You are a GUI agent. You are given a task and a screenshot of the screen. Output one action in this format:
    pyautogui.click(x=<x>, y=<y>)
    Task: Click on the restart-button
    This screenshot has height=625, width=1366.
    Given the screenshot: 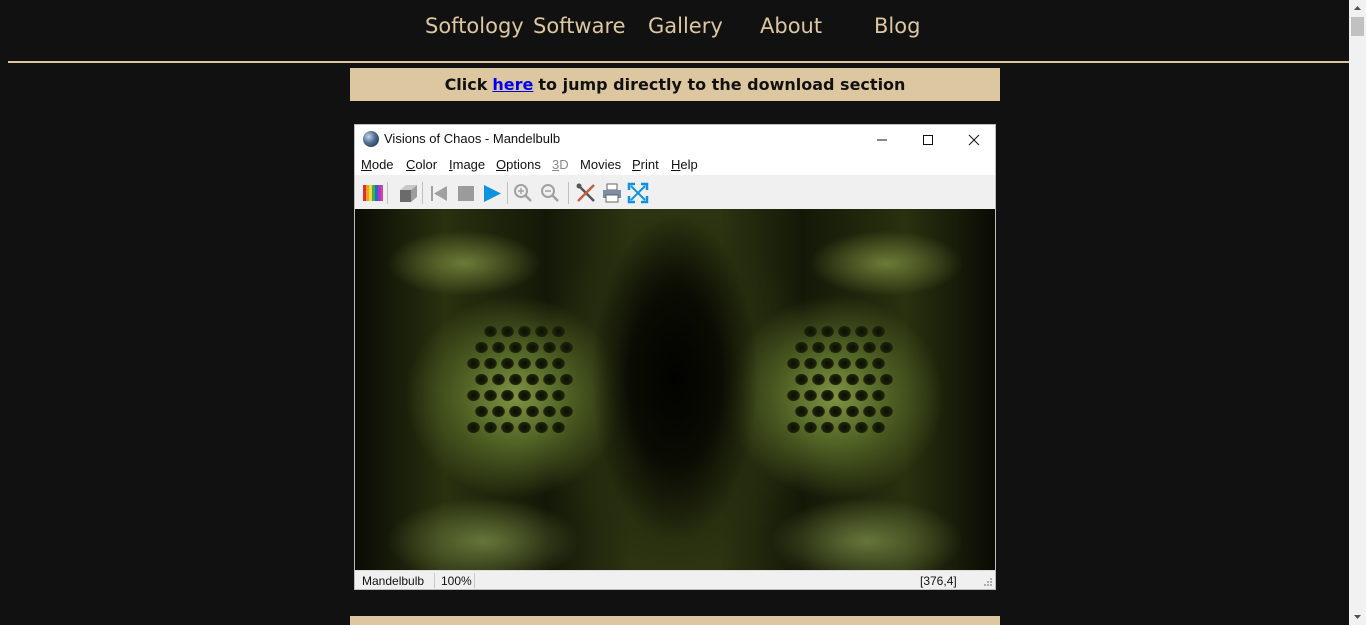 What is the action you would take?
    pyautogui.click(x=439, y=193)
    